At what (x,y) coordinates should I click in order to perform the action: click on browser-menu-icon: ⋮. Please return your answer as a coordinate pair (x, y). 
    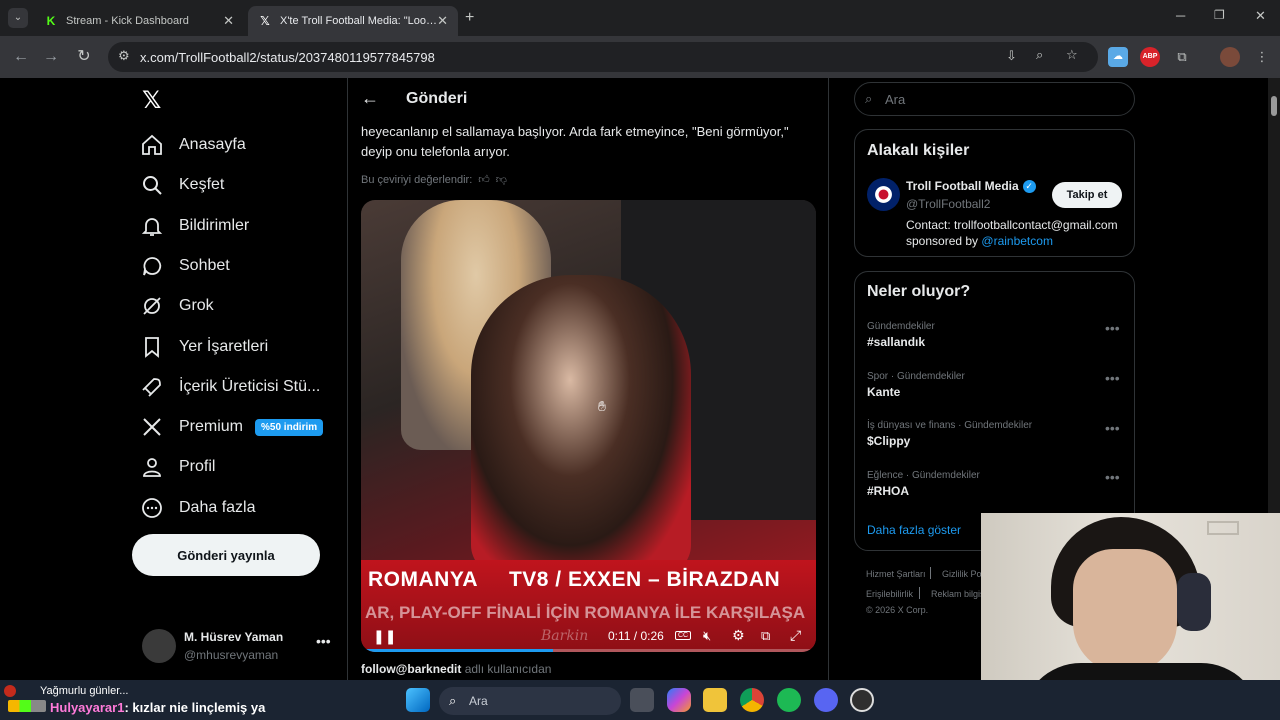
    Looking at the image, I should click on (1262, 57).